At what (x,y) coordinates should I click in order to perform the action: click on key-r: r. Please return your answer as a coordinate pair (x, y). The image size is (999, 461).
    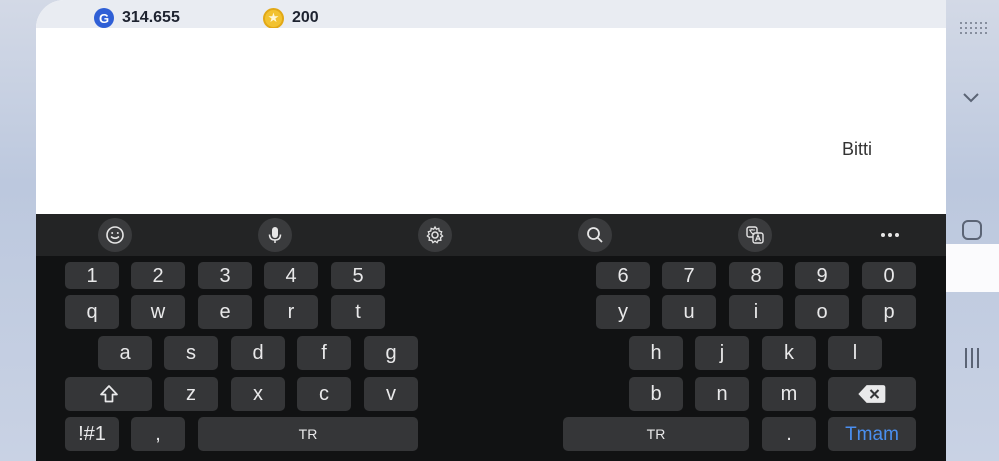
    Looking at the image, I should click on (291, 312).